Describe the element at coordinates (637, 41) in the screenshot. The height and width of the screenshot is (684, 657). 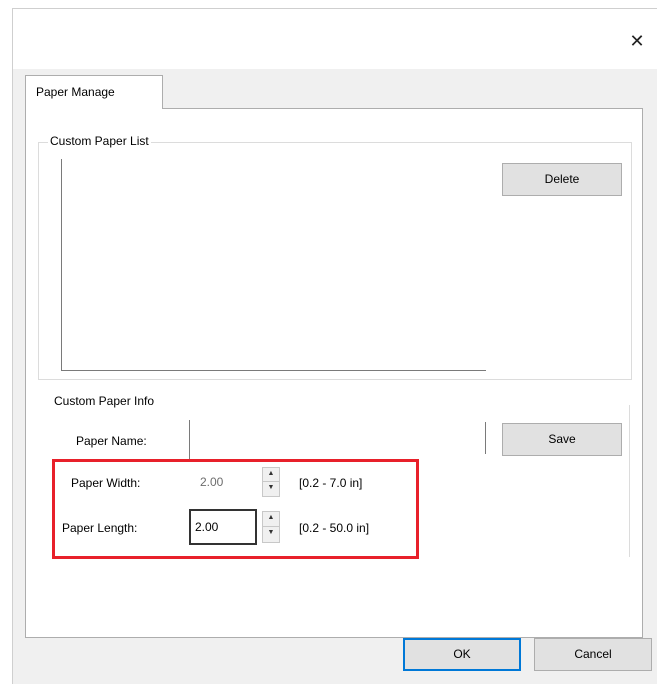
I see `close-icon: ✕` at that location.